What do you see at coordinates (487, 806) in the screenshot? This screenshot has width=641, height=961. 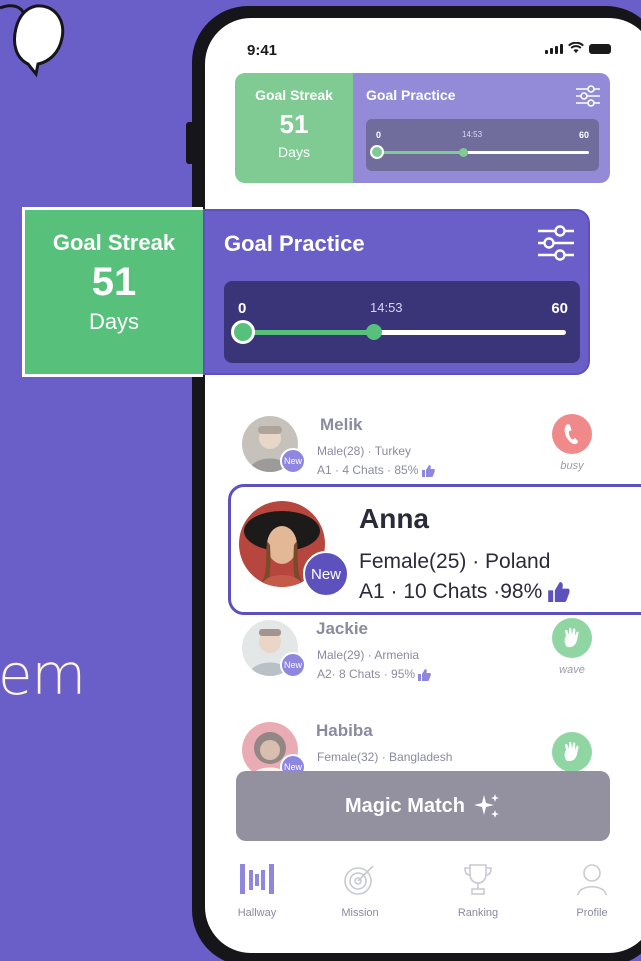 I see `sparkles-icon` at bounding box center [487, 806].